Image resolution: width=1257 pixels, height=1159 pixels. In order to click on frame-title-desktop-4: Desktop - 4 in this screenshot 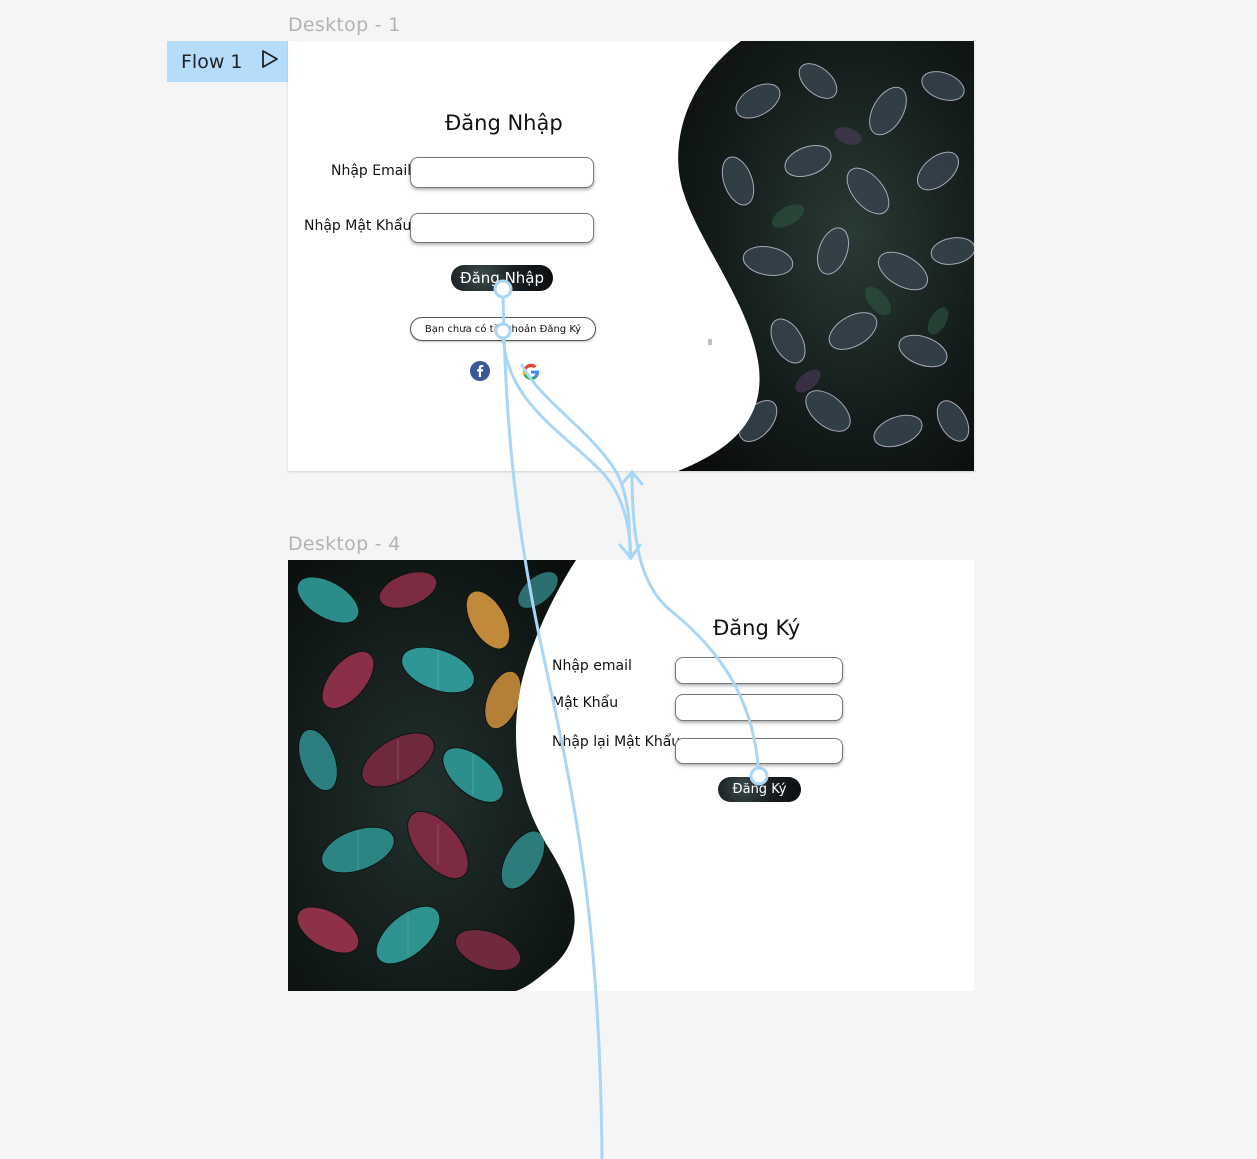, I will do `click(344, 544)`.